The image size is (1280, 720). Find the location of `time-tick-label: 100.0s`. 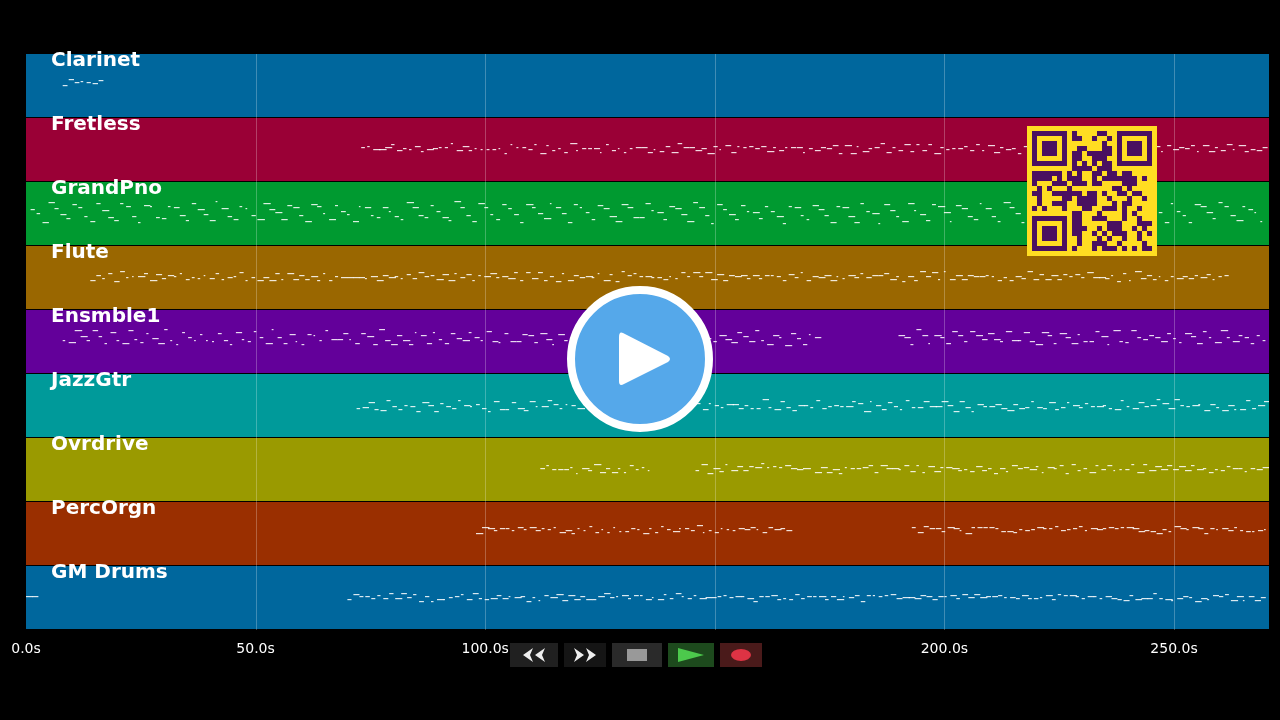

time-tick-label: 100.0s is located at coordinates (485, 648).